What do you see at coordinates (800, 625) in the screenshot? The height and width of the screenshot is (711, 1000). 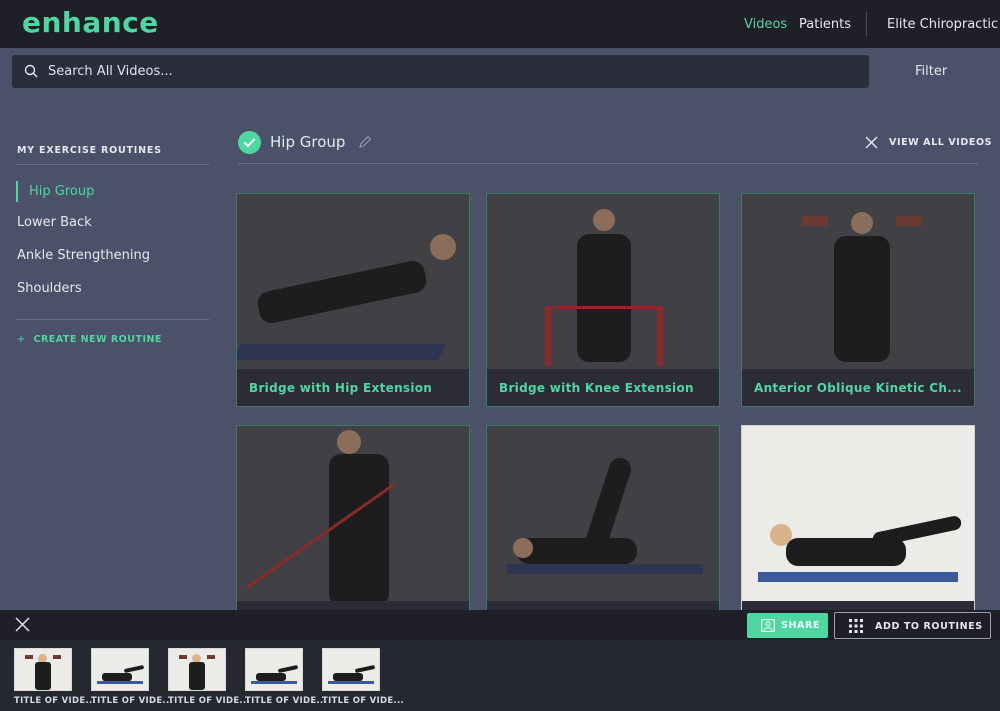 I see `share-label: SHARE` at bounding box center [800, 625].